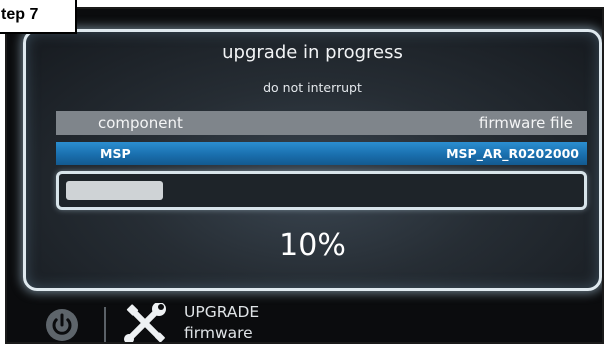  I want to click on progress-bar-fill, so click(114, 190).